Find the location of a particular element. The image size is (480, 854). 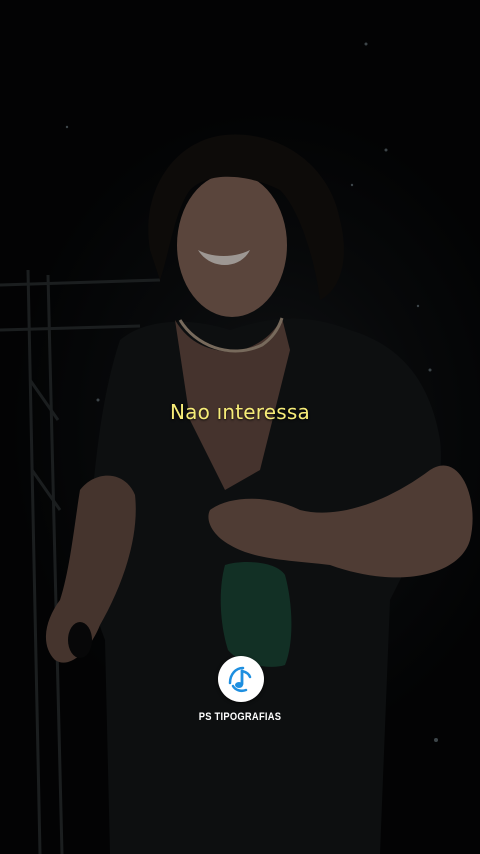

music-note-icon is located at coordinates (240, 679).